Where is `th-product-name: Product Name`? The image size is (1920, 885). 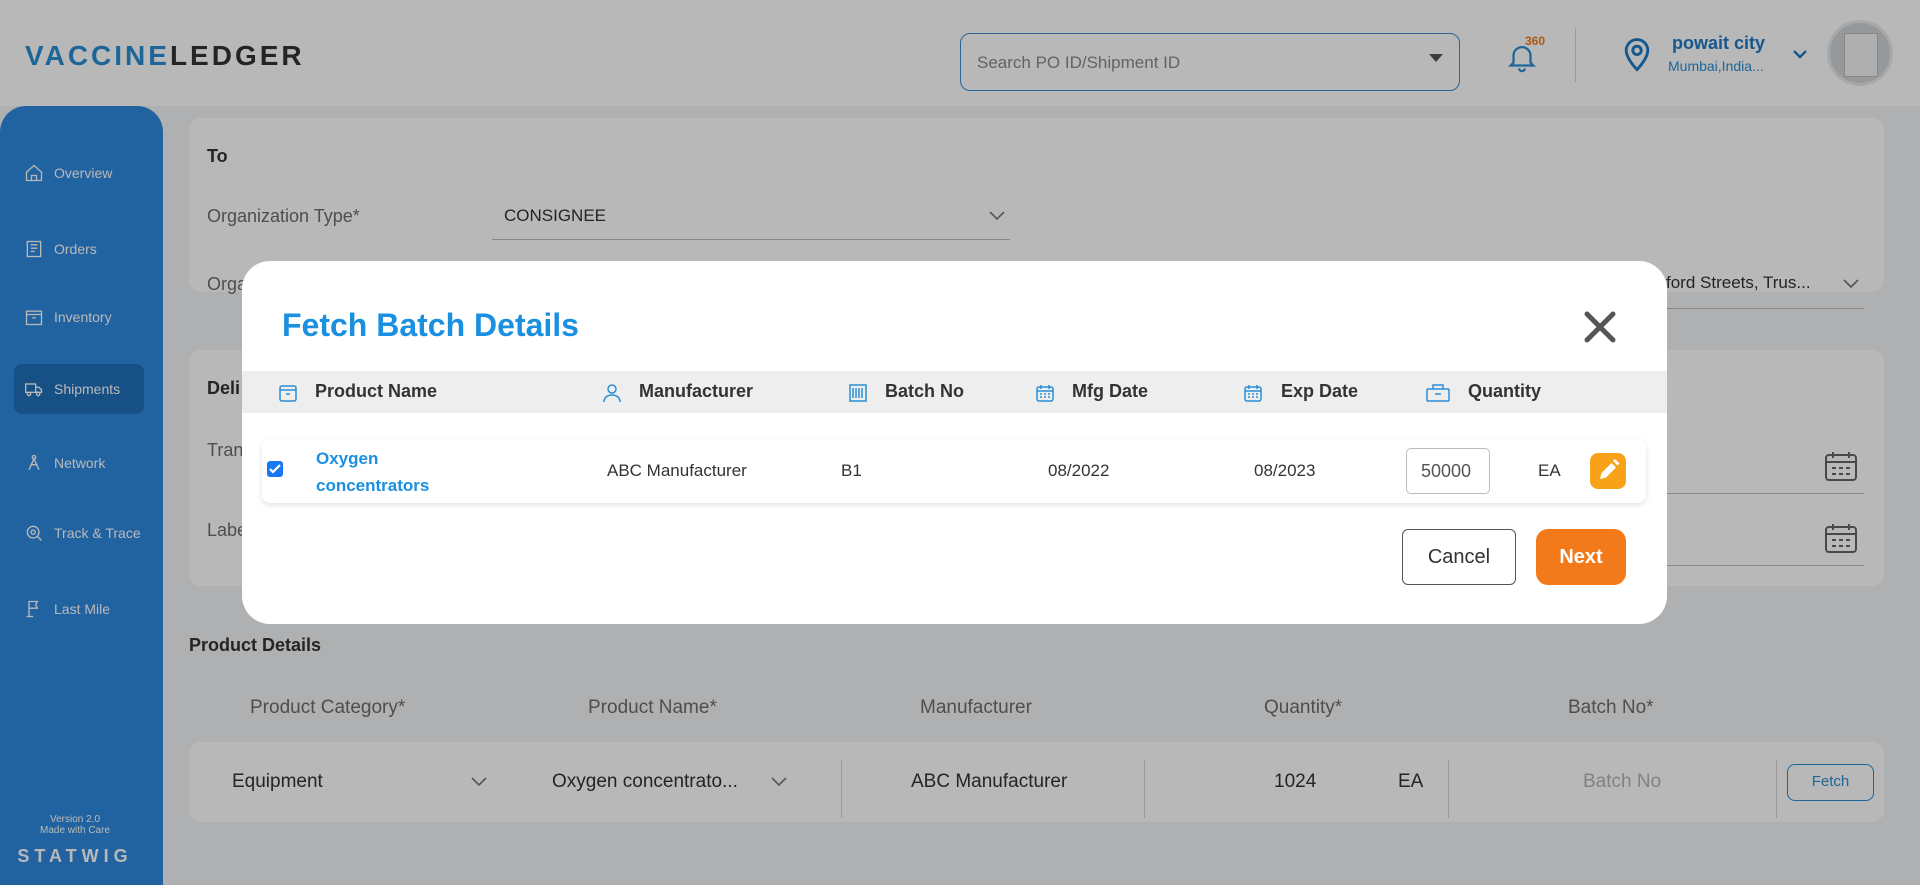
th-product-name: Product Name is located at coordinates (376, 391).